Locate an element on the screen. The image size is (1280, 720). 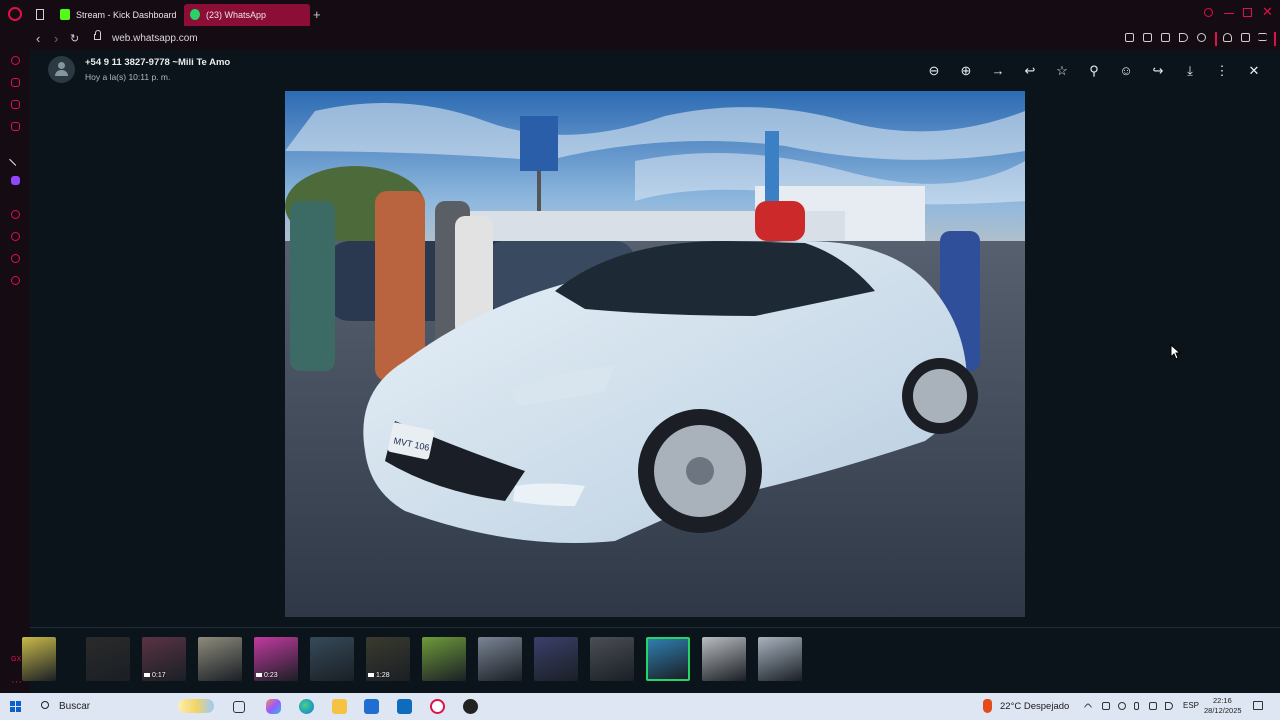
video-duration-label: 0:23 is located at coordinates (271, 675).